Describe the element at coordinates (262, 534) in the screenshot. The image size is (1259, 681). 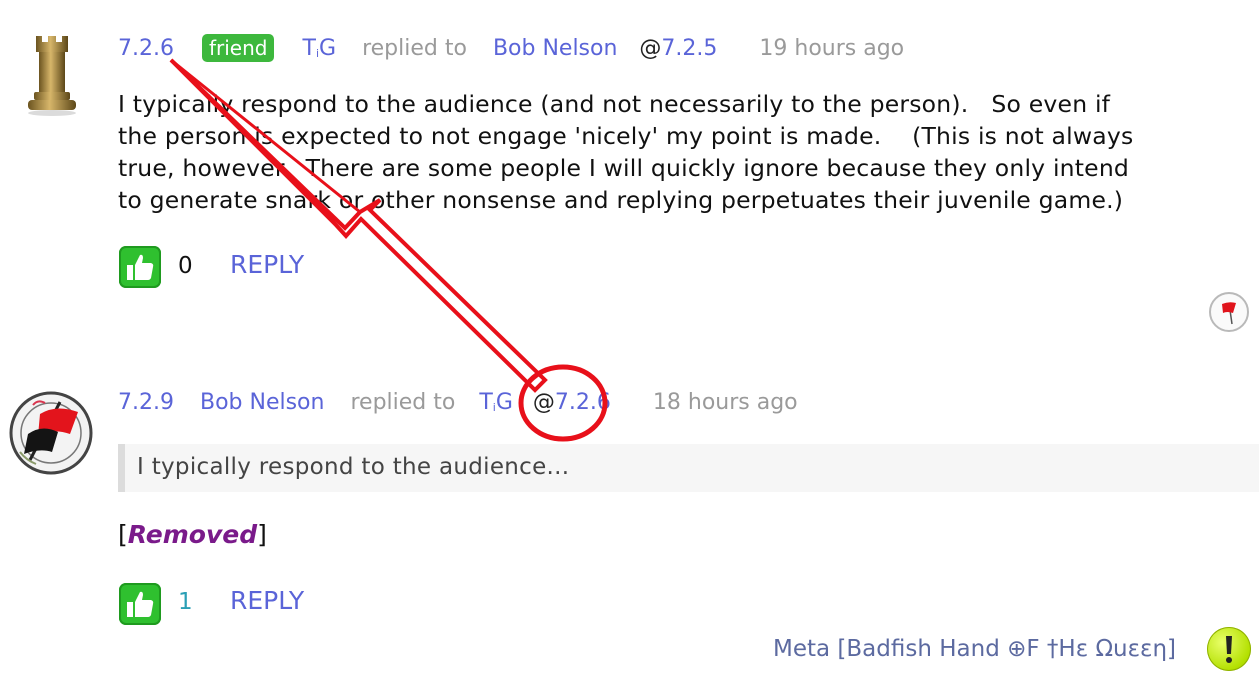
I see `bracket: ]` at that location.